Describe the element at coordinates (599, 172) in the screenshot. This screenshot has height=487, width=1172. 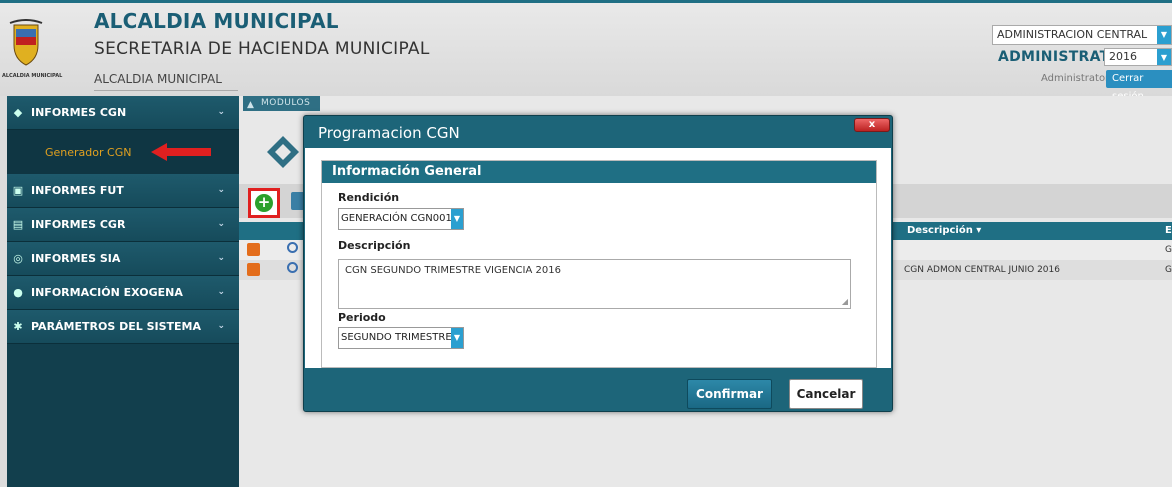
I see `panel-title: Información General` at that location.